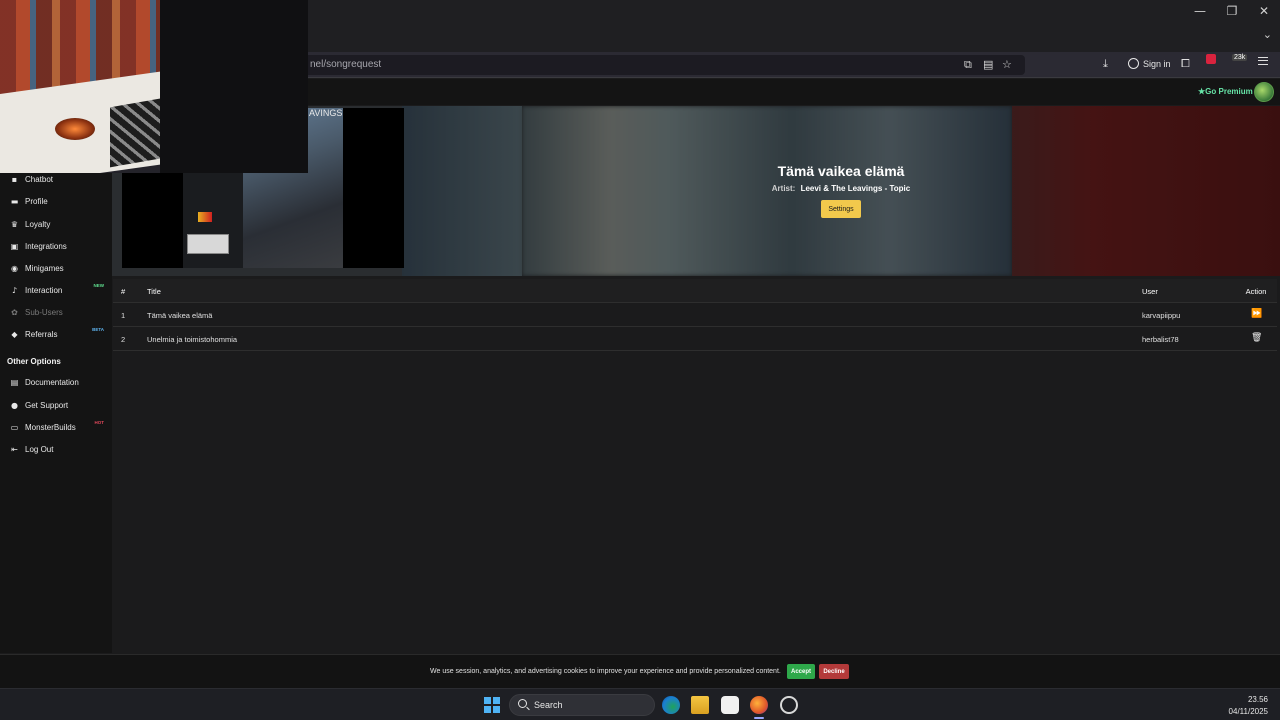  I want to click on settings-button: Settings, so click(841, 209).